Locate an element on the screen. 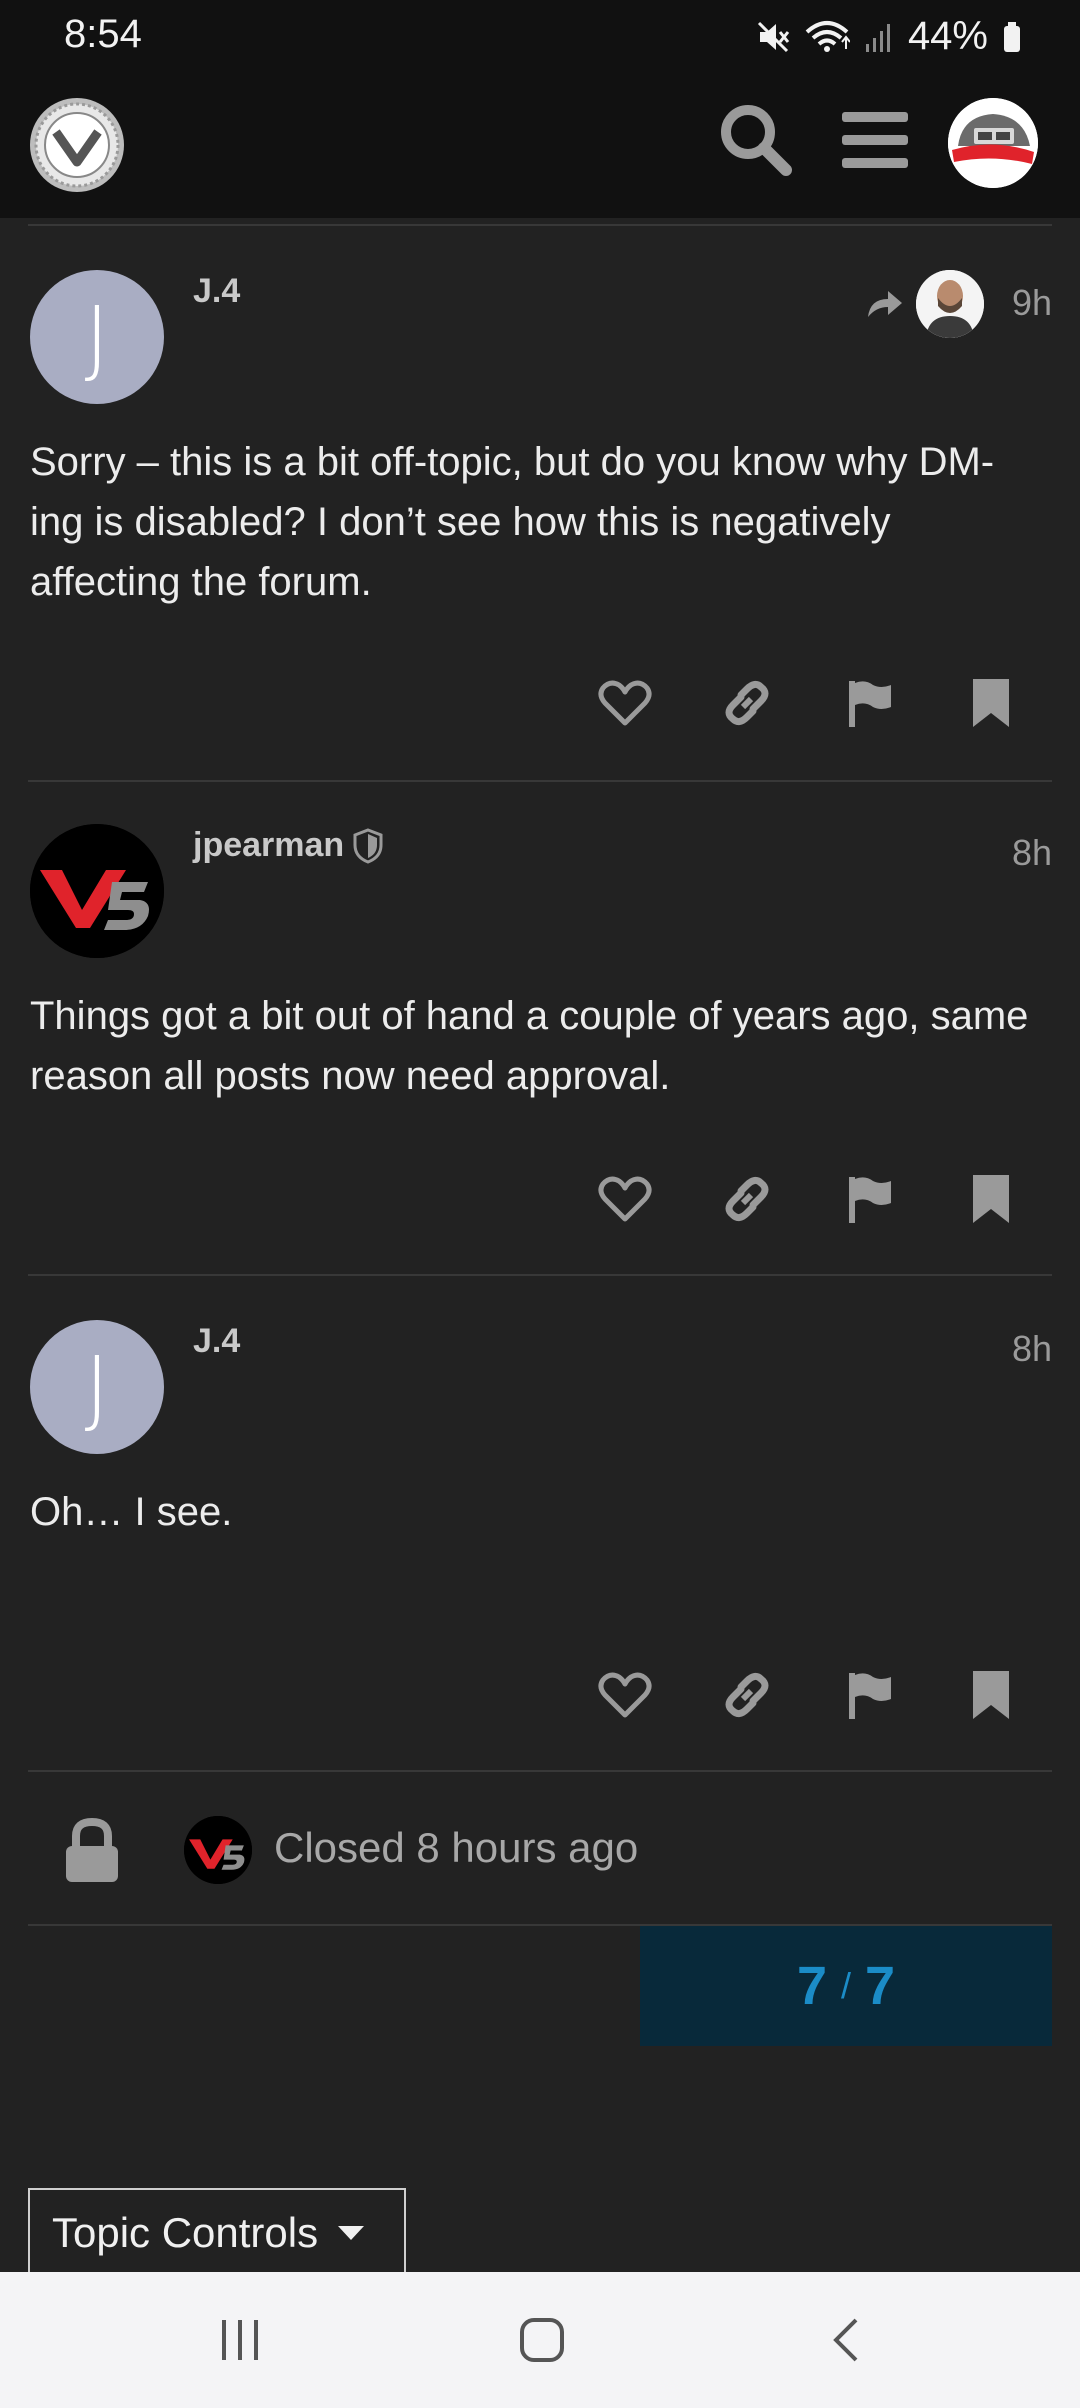 This screenshot has height=2408, width=1080. wifi-icon is located at coordinates (827, 36).